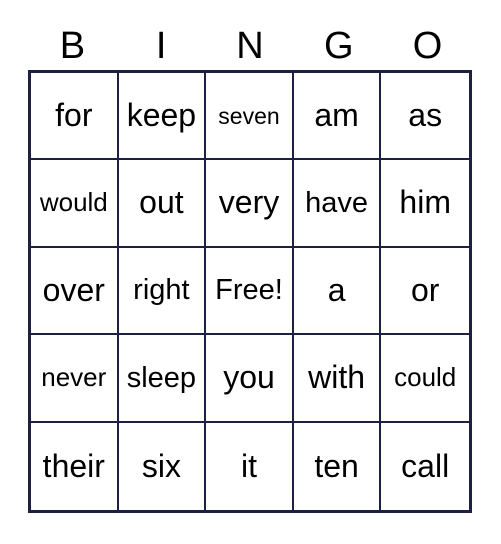  I want to click on bingo-cell-label: seven, so click(249, 115).